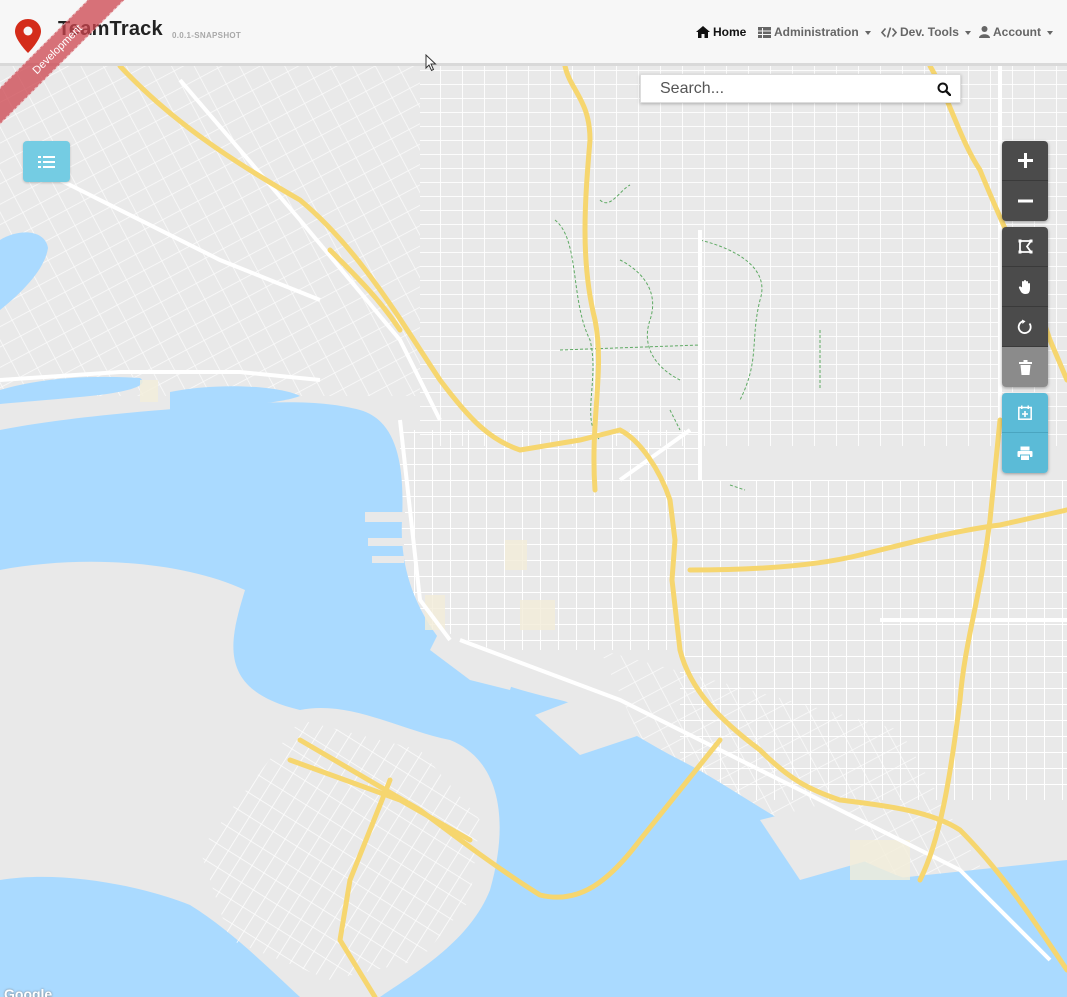  Describe the element at coordinates (929, 32) in the screenshot. I see `nav-dev-tools-label: Dev. Tools` at that location.